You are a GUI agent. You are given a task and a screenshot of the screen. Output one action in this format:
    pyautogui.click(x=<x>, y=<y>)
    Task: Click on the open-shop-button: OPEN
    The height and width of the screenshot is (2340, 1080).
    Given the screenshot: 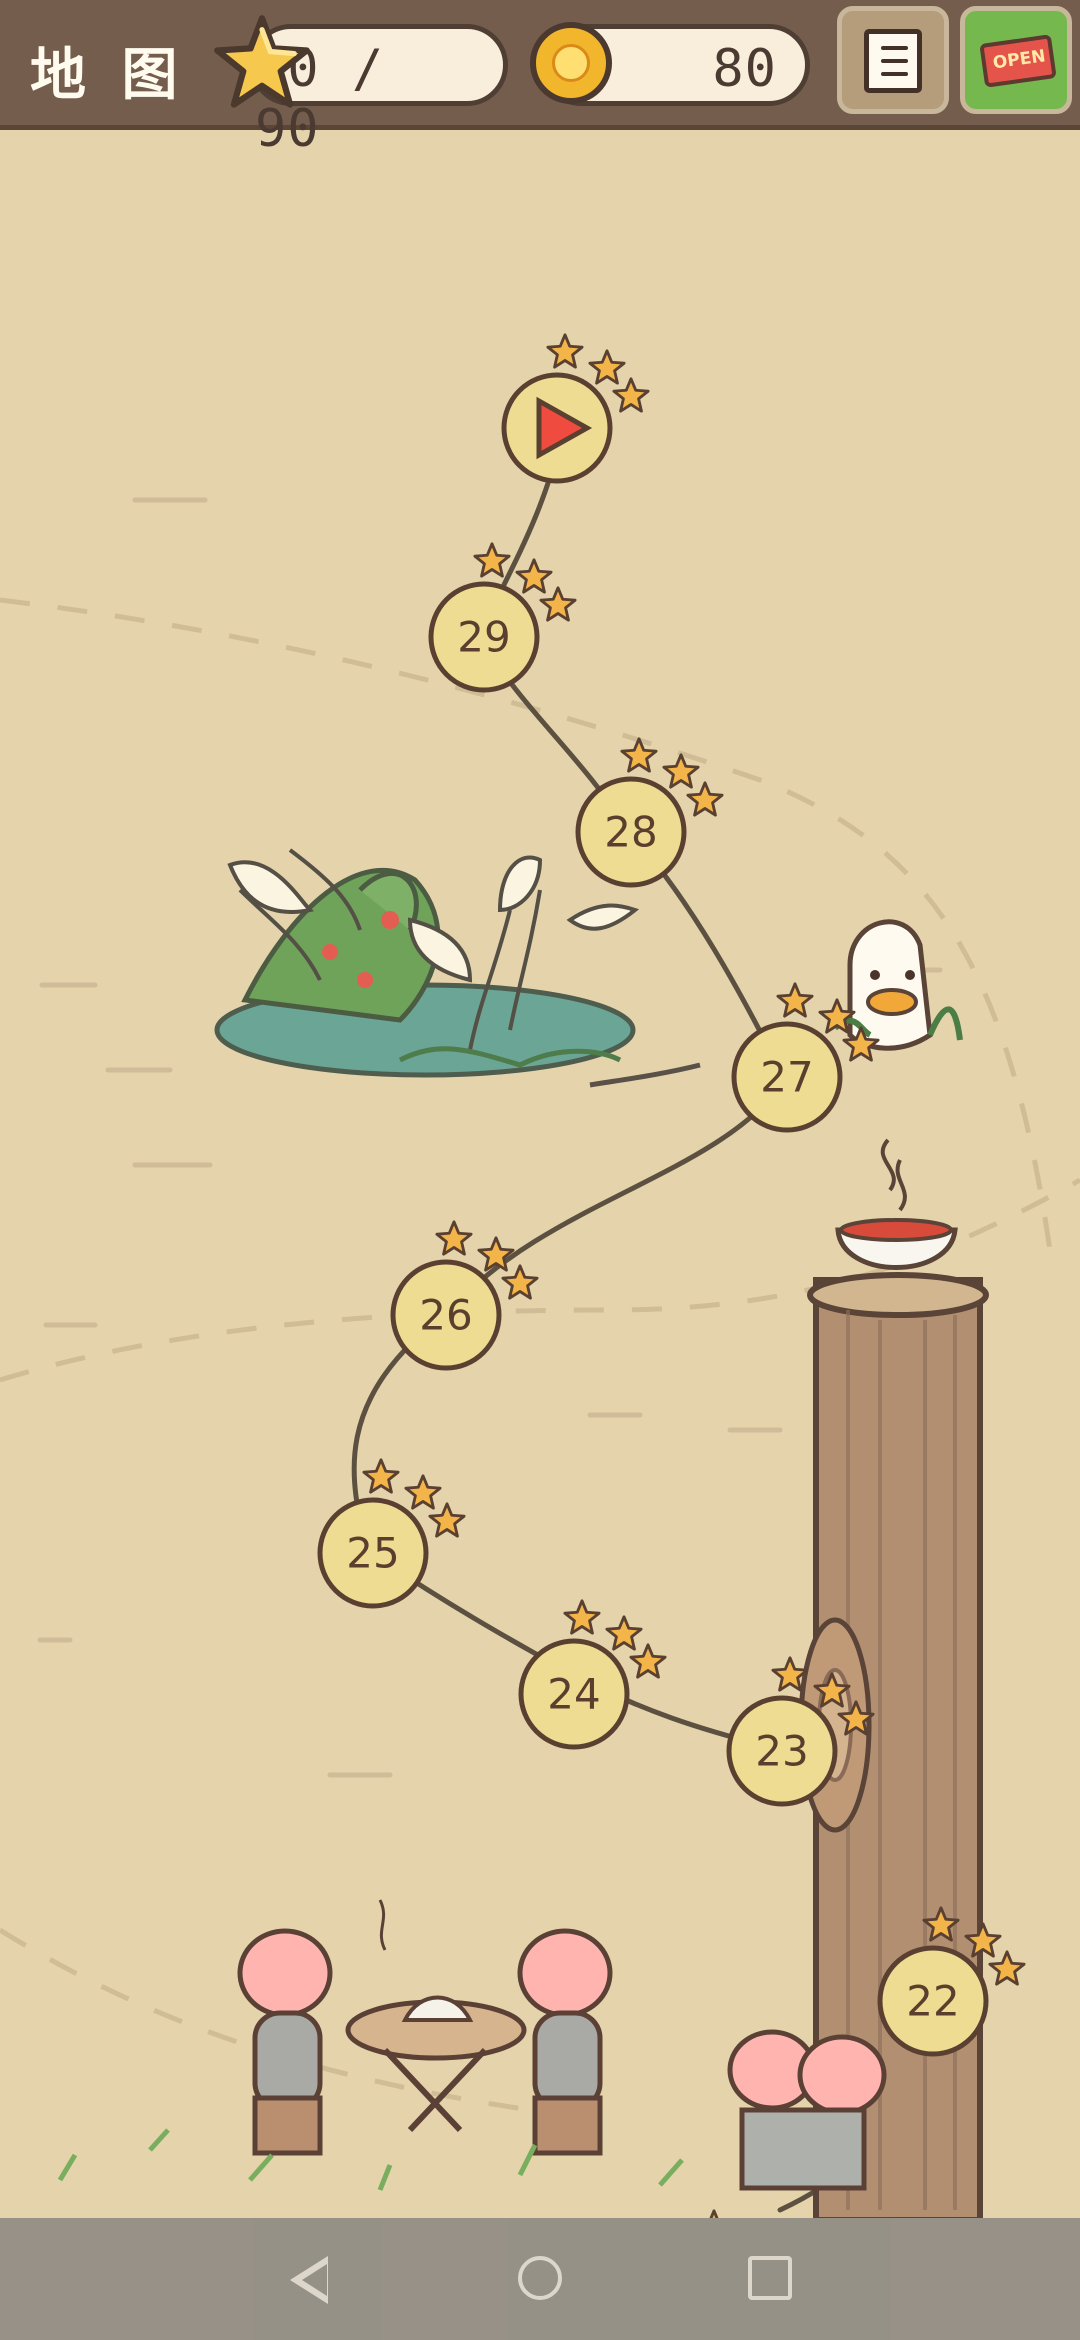 What is the action you would take?
    pyautogui.click(x=1016, y=60)
    